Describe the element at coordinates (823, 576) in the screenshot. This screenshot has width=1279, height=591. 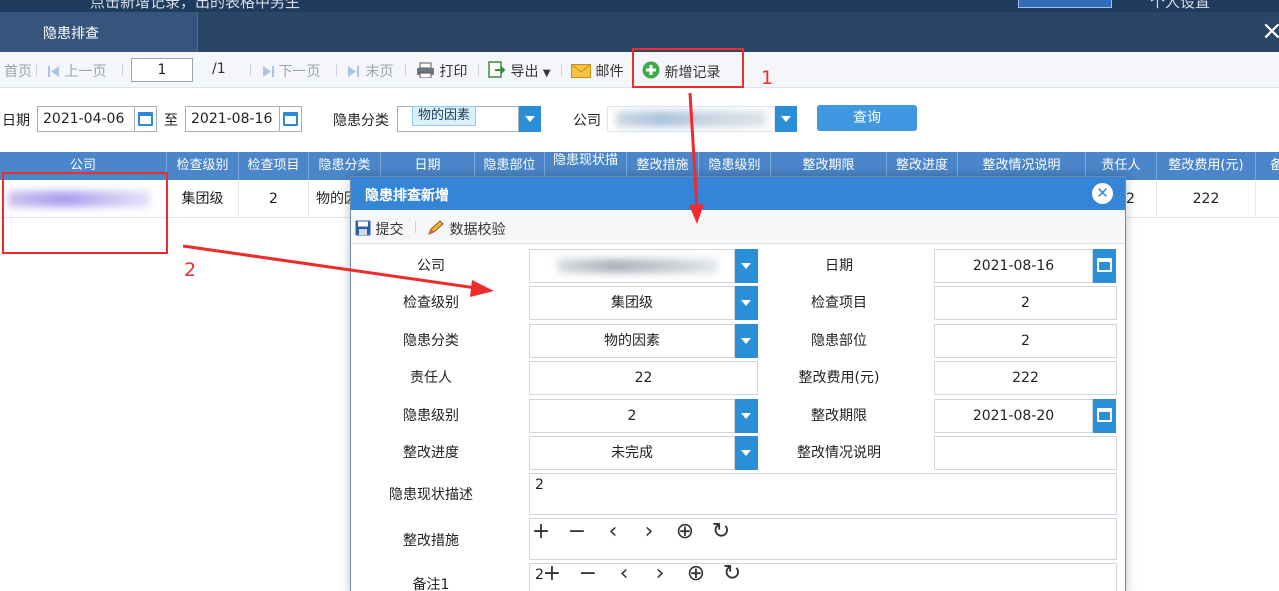
I see `remark-field-input: 2 + − ‹ › ⊕ ↻` at that location.